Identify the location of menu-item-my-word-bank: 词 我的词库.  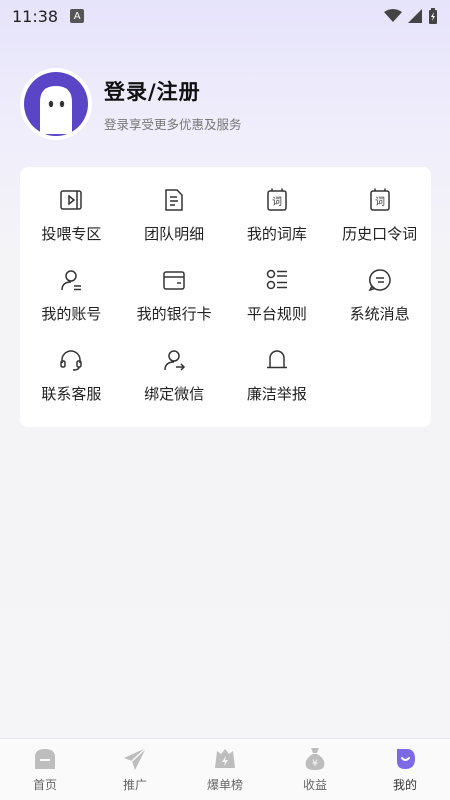
(277, 215).